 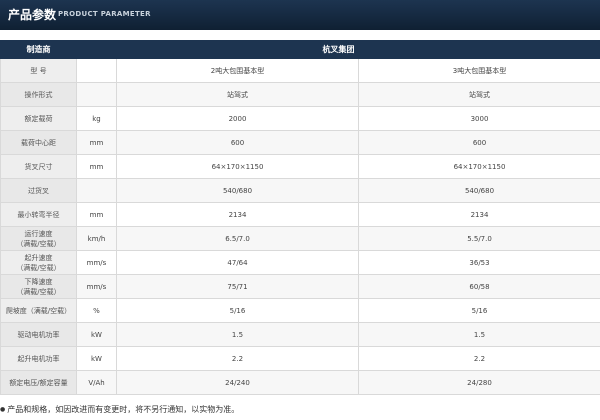 What do you see at coordinates (237, 214) in the screenshot?
I see `param-value-2t: 2134` at bounding box center [237, 214].